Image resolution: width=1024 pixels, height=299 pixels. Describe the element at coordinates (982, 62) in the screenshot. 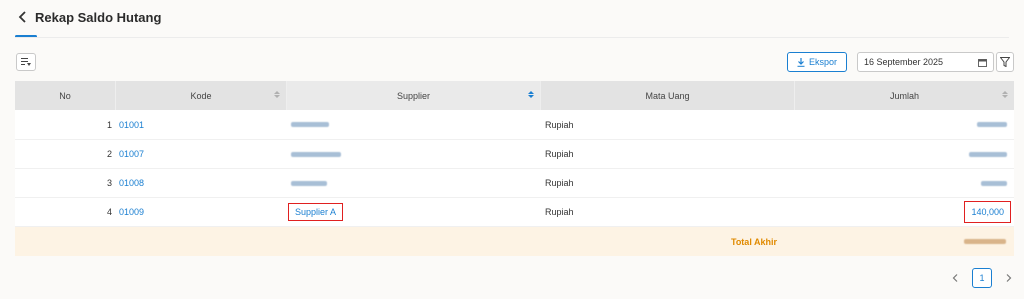

I see `calendar-icon` at that location.